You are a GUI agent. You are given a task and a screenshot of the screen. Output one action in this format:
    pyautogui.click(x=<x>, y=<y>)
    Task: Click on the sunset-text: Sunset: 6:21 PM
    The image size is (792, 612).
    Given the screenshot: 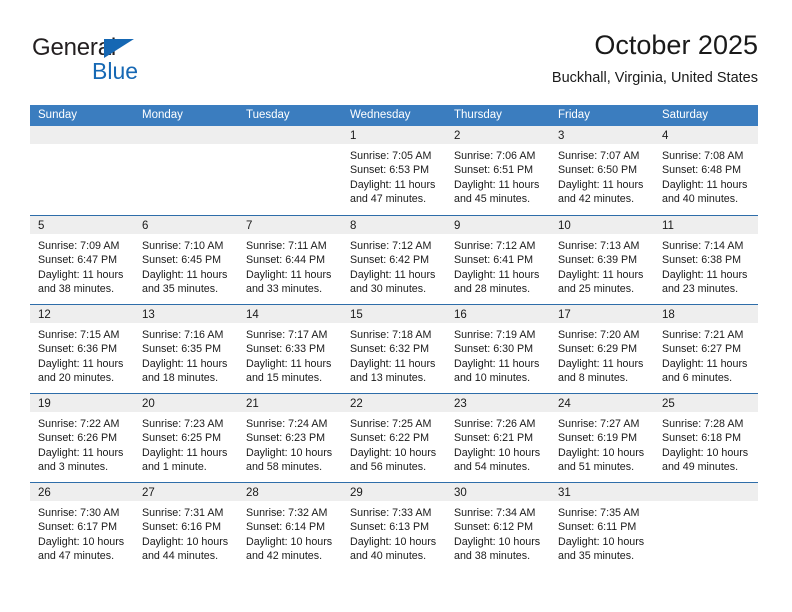 What is the action you would take?
    pyautogui.click(x=494, y=438)
    